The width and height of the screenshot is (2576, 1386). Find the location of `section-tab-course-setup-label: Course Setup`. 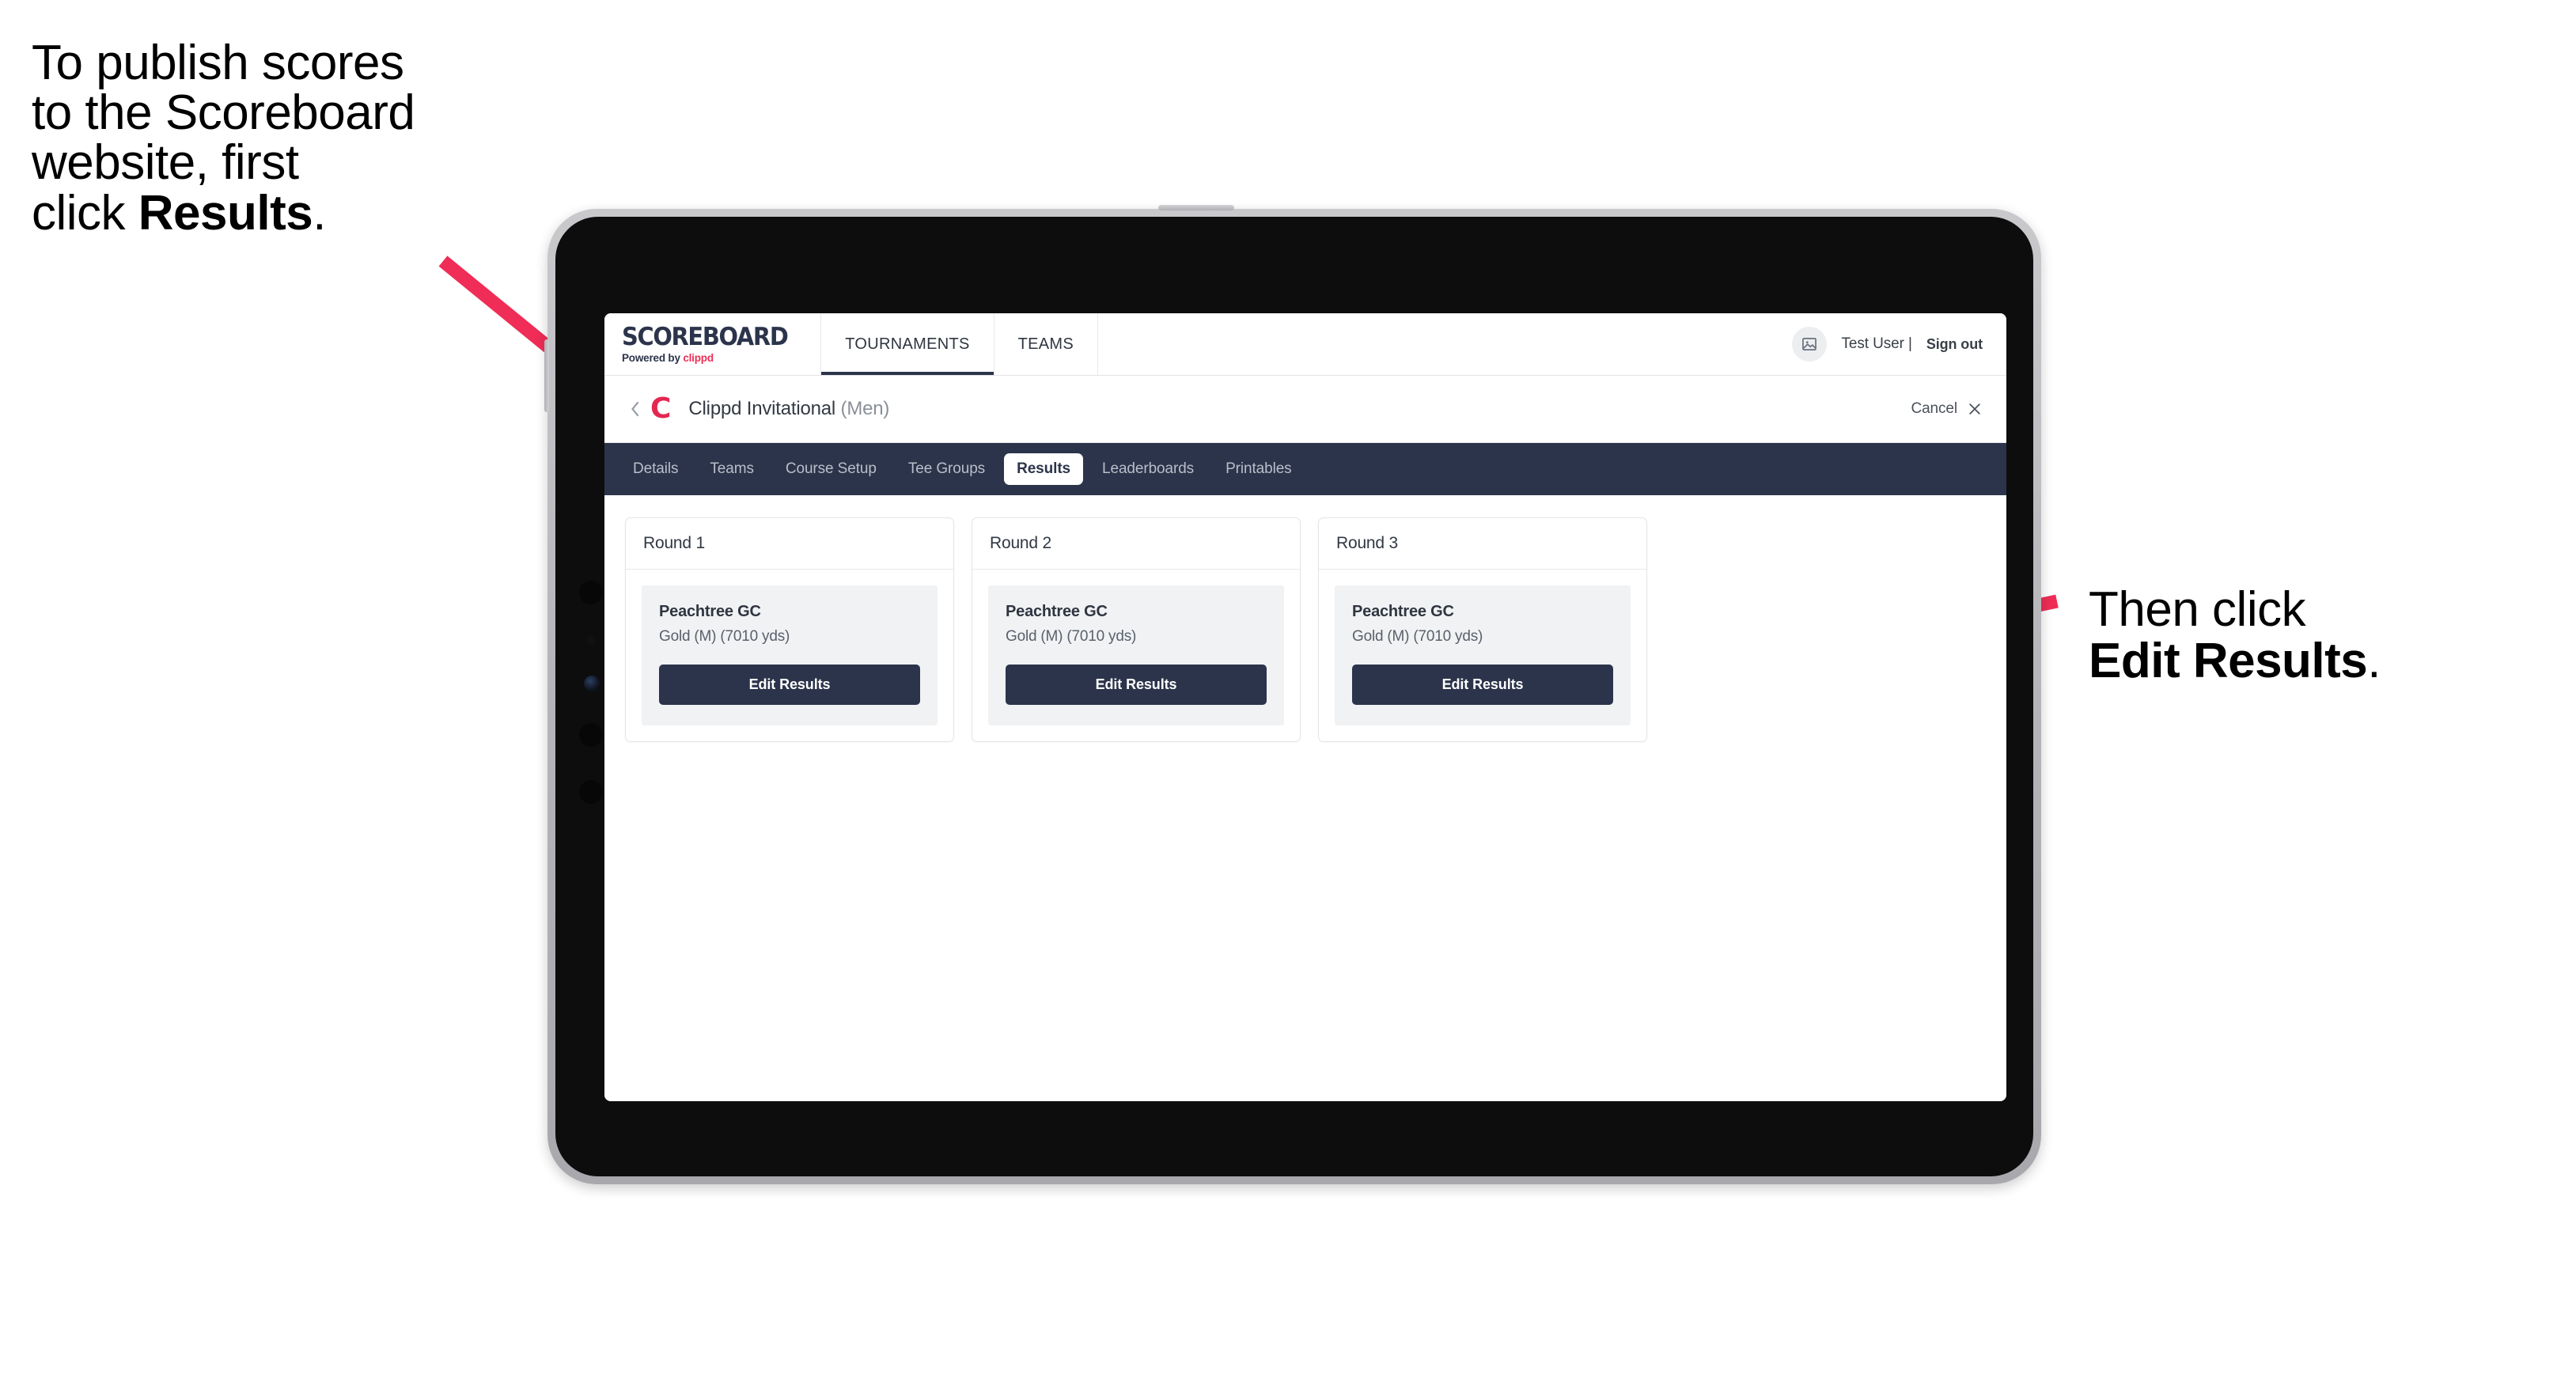

section-tab-course-setup-label: Course Setup is located at coordinates (831, 468).